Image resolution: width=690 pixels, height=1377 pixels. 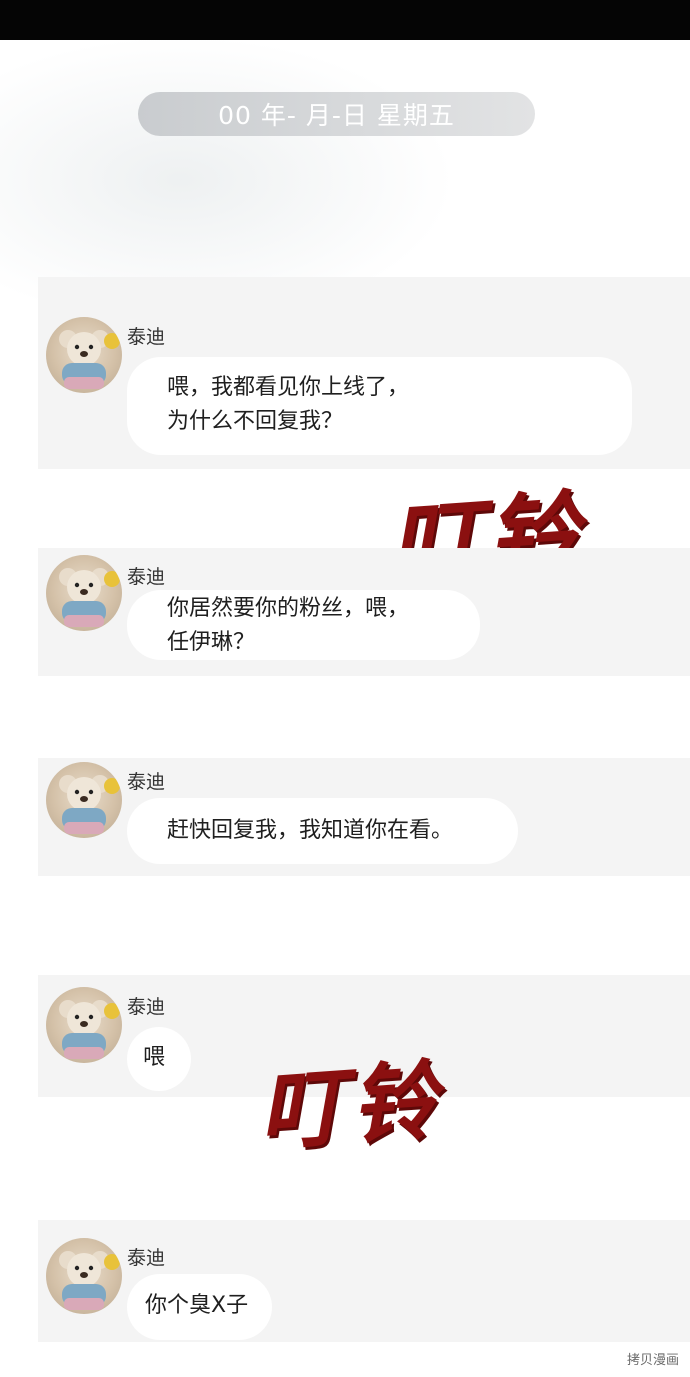 What do you see at coordinates (159, 1059) in the screenshot?
I see `message-bubble: 喂` at bounding box center [159, 1059].